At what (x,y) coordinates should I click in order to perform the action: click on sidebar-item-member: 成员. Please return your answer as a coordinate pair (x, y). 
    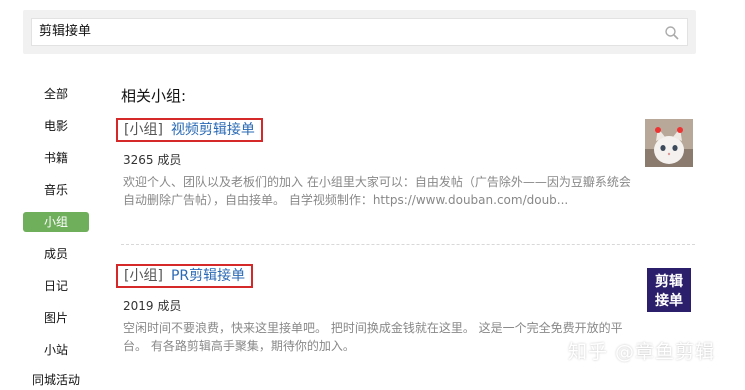
    Looking at the image, I should click on (56, 254).